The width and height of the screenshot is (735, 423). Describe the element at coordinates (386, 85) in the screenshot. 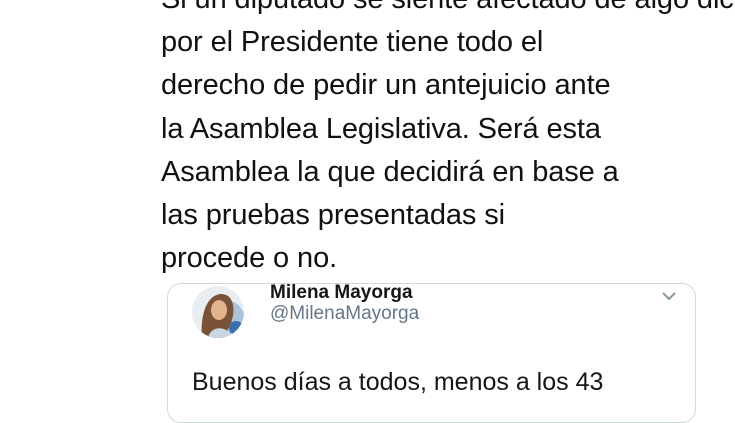

I see `tweet-text-line: derecho de pedir un antejuicio ante` at that location.